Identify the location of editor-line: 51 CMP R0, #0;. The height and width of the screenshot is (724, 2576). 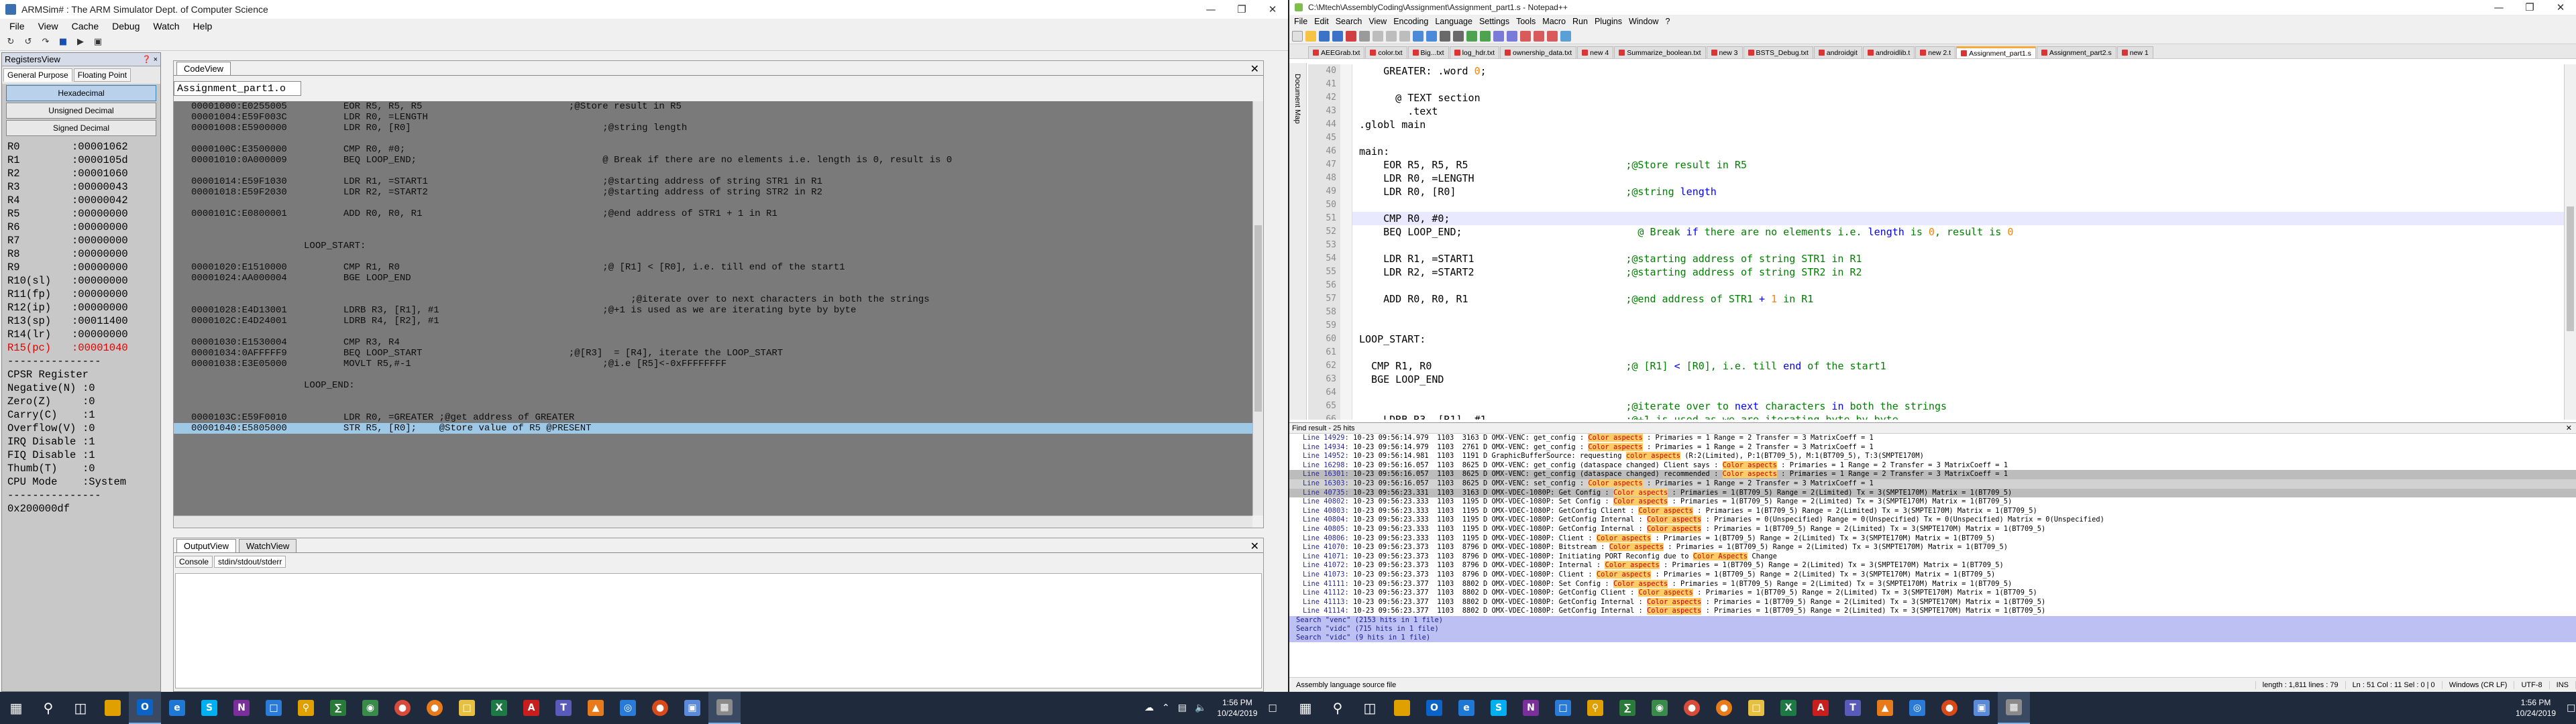
(1936, 218).